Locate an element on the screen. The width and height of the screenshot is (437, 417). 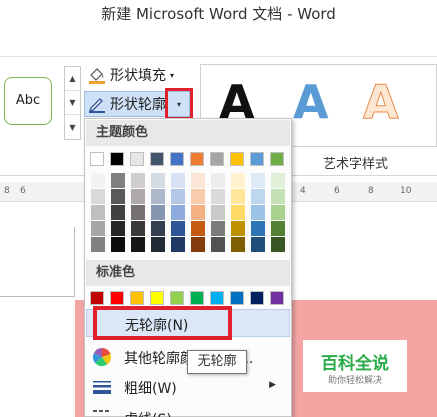
wordart-group-label: 艺术字样式 is located at coordinates (356, 164).